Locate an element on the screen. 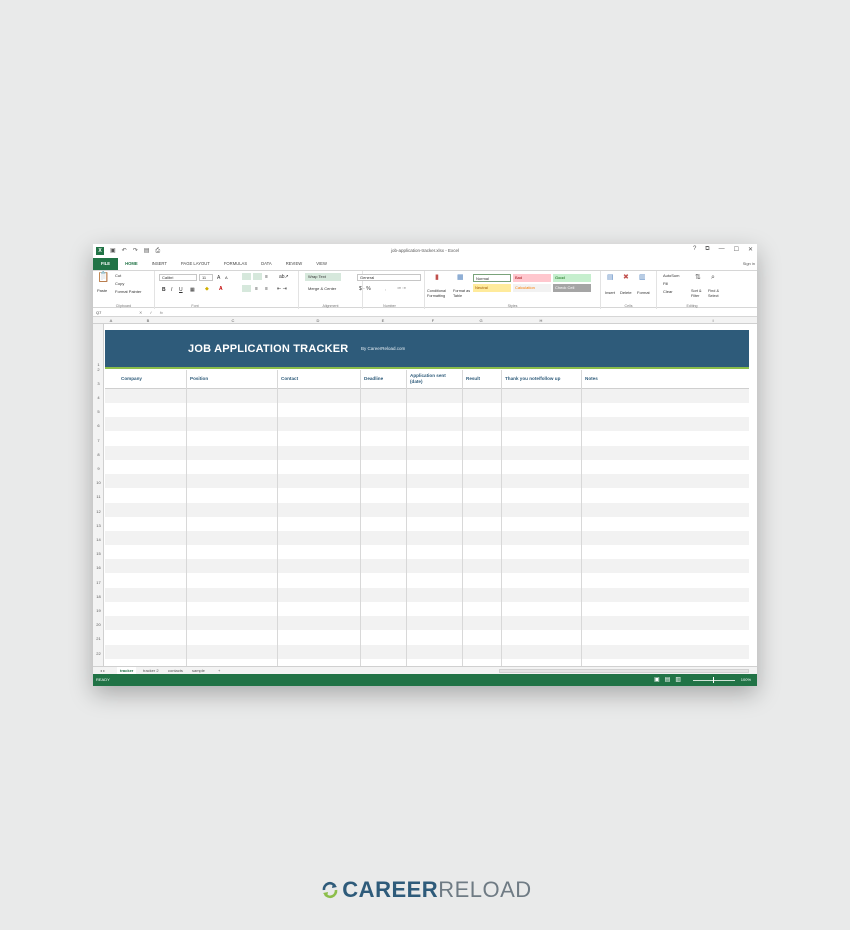 This screenshot has width=850, height=930. font-shrink-icon: A is located at coordinates (226, 277).